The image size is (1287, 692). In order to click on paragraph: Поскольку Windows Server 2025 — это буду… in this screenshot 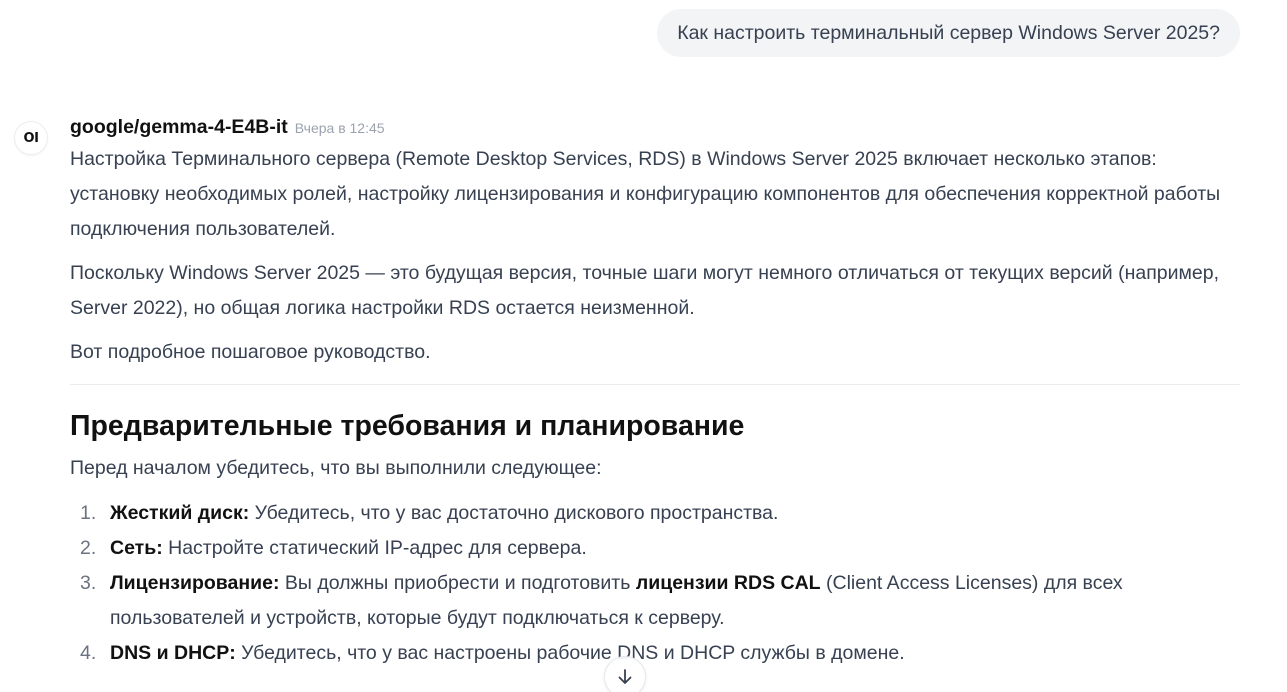, I will do `click(645, 290)`.